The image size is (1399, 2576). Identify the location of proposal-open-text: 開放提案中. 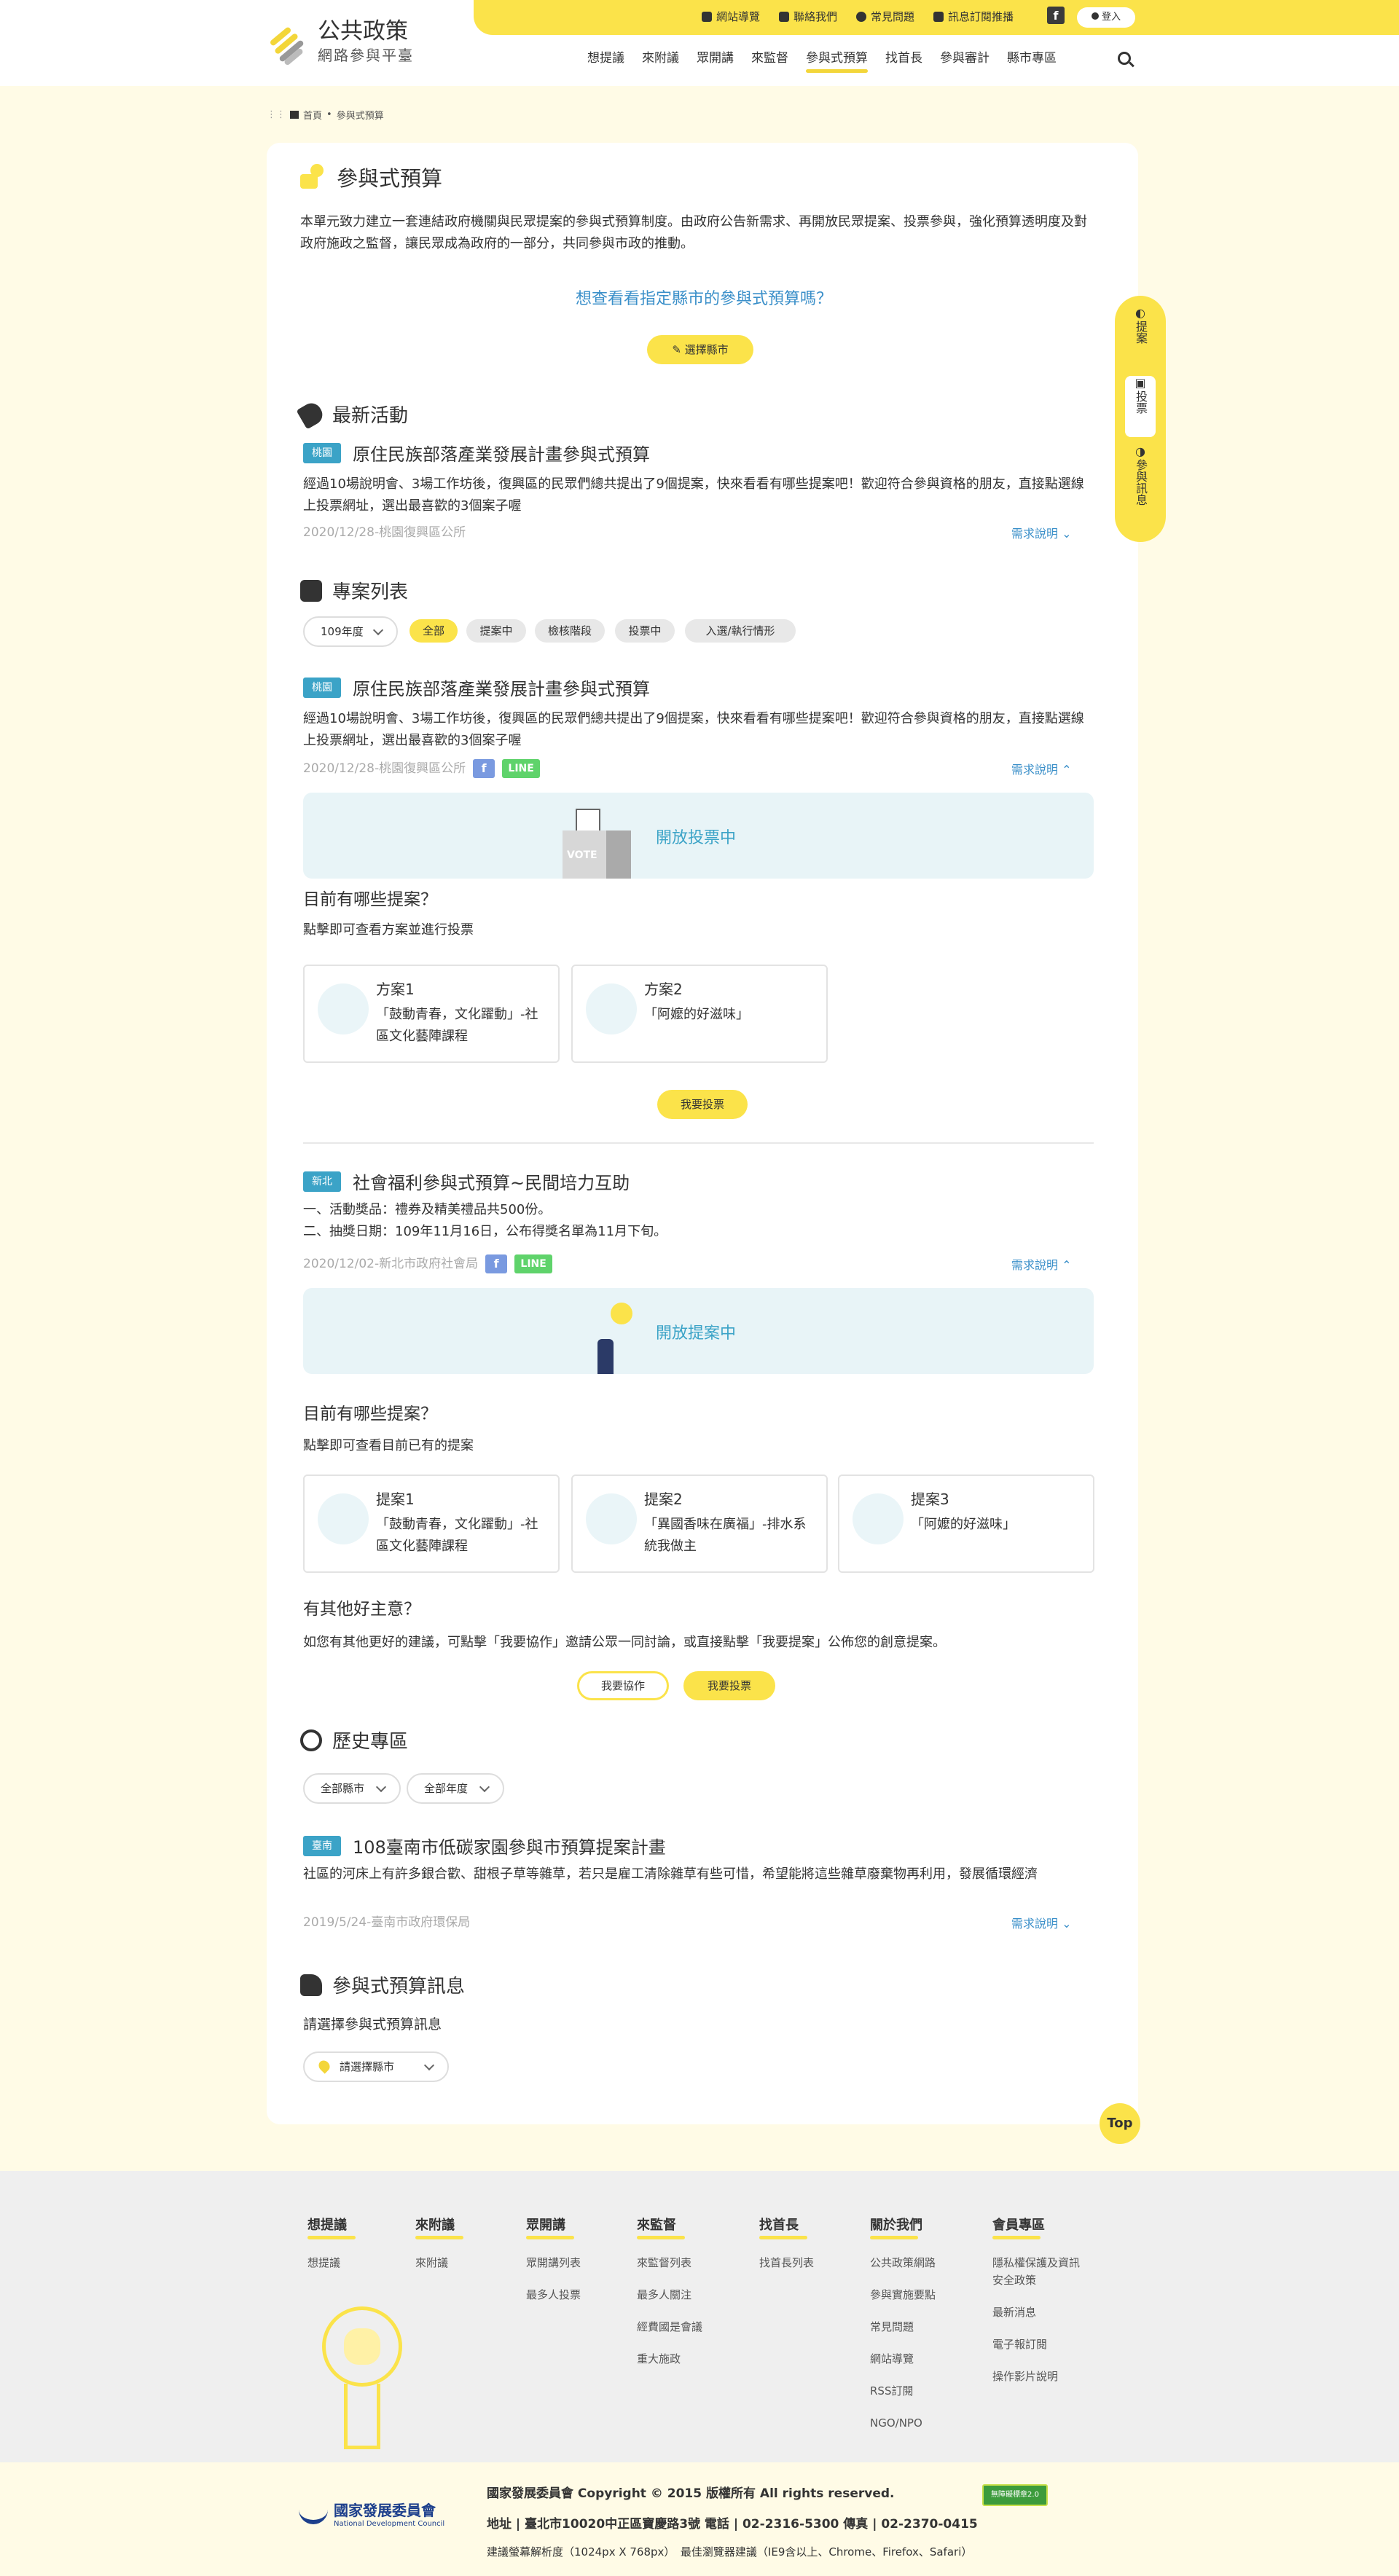
(697, 1333).